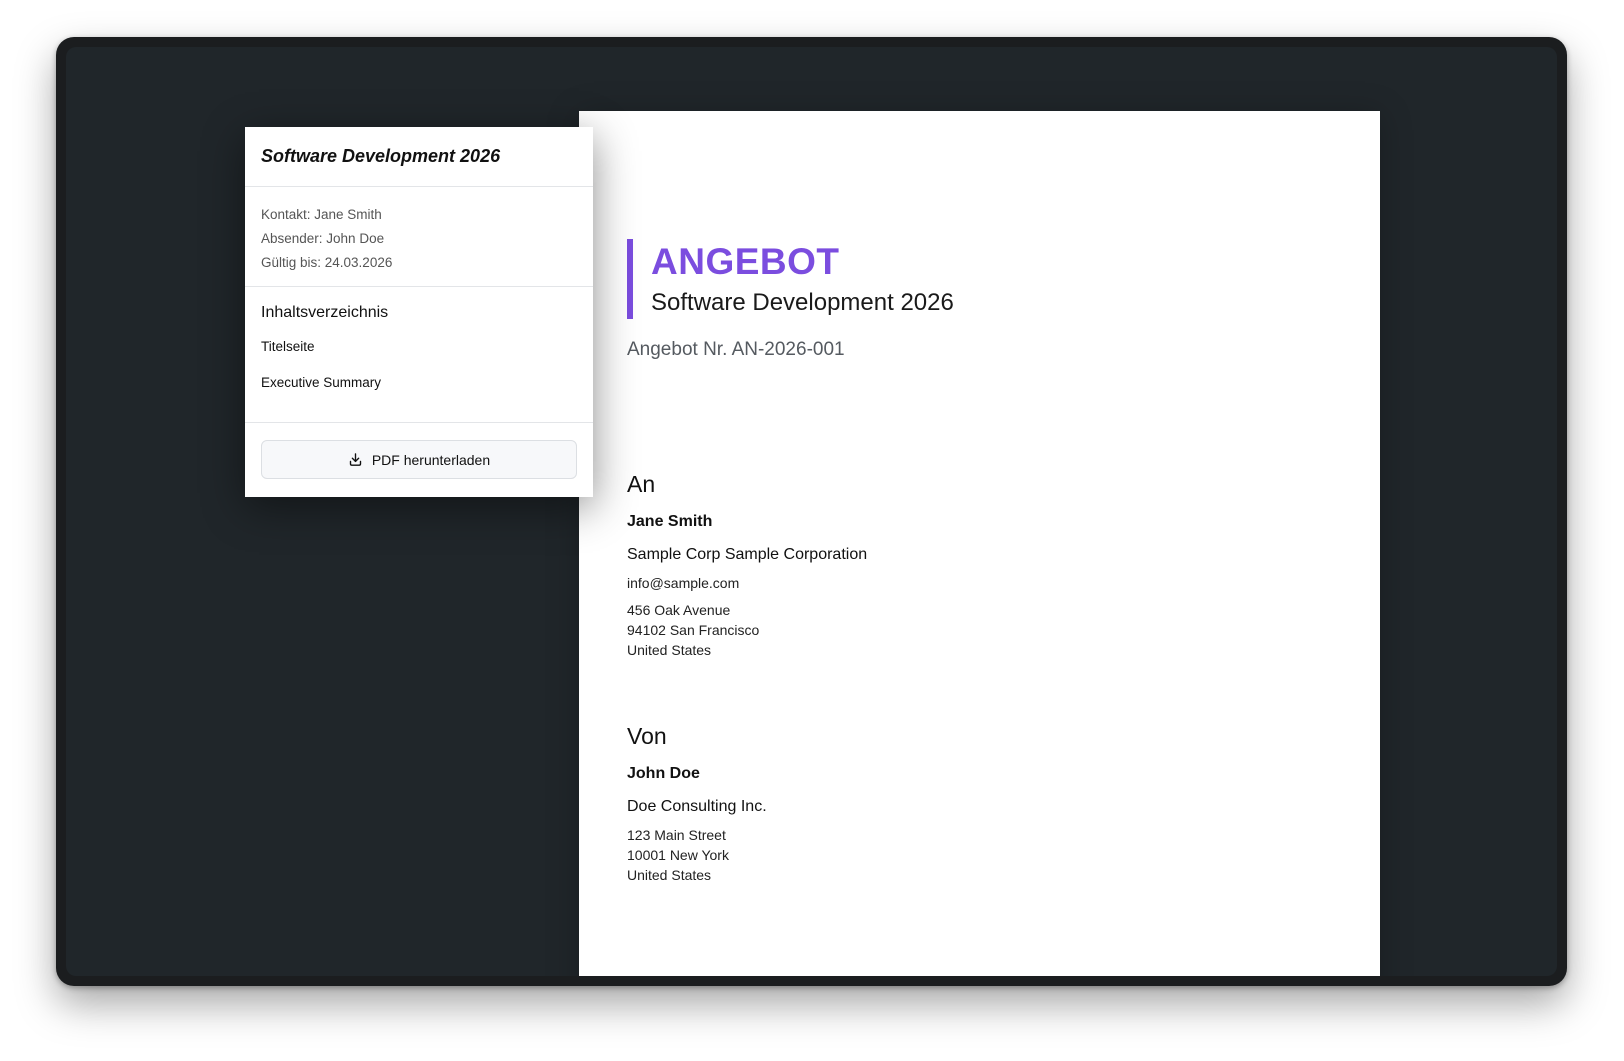  I want to click on meta-contact: Kontakt: Jane Smith, so click(321, 214).